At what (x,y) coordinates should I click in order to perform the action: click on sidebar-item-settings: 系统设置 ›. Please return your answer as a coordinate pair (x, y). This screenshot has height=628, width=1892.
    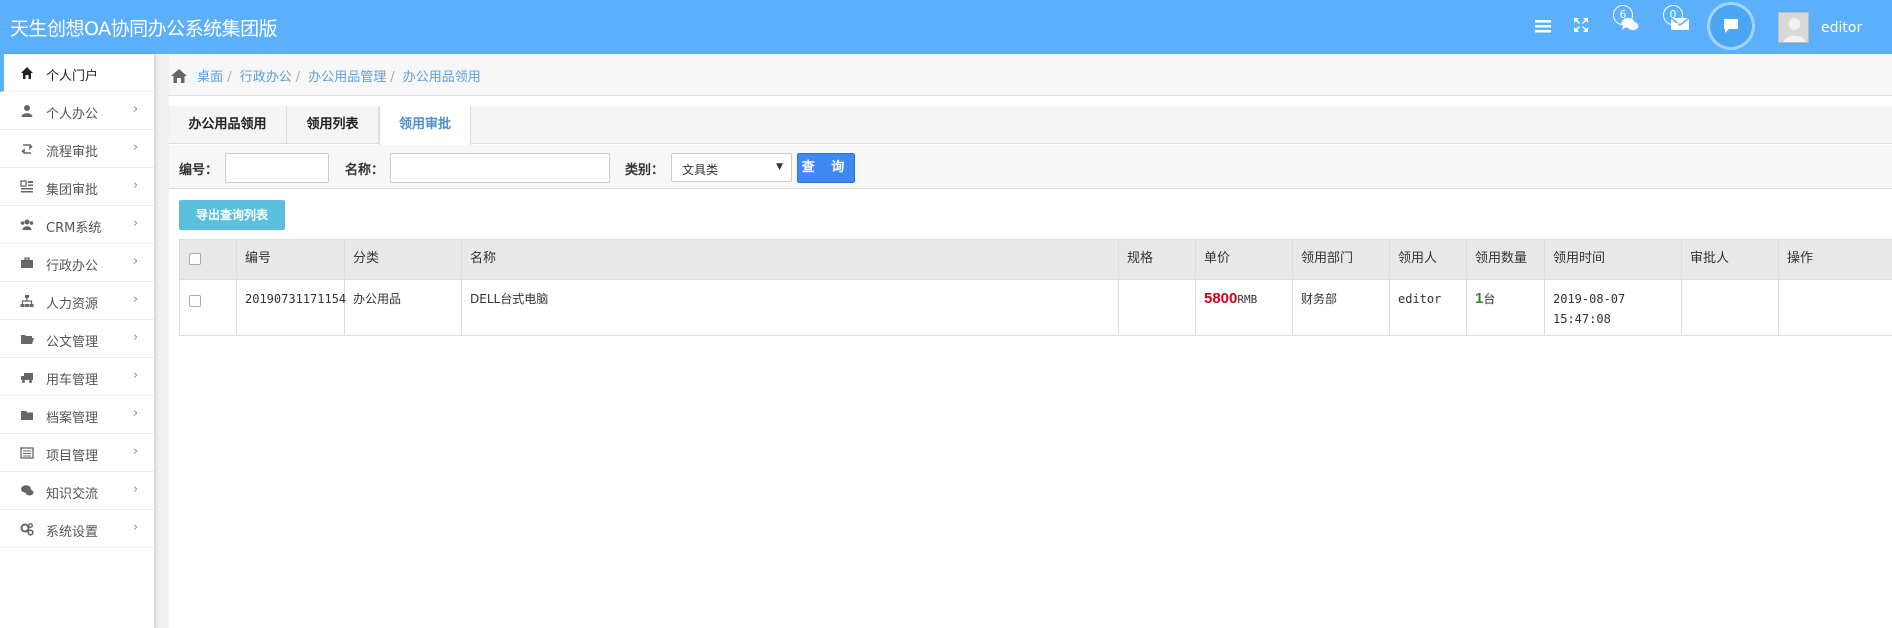
    Looking at the image, I should click on (77, 529).